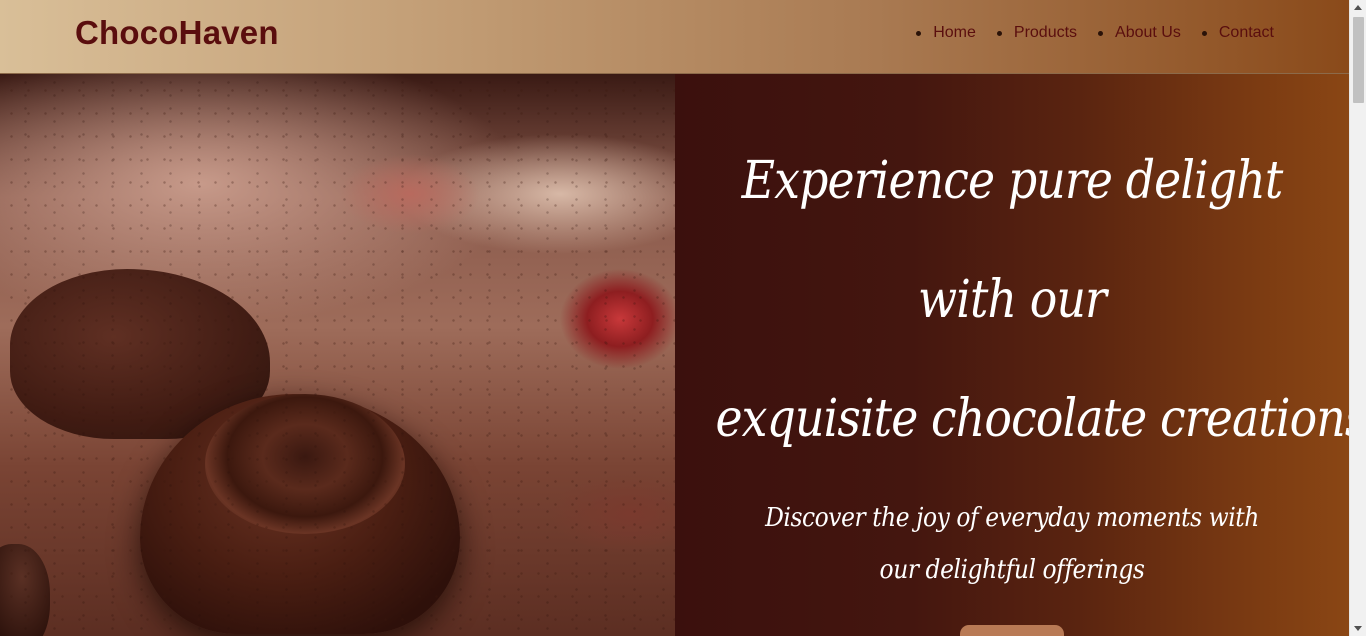  Describe the element at coordinates (1148, 32) in the screenshot. I see `nav-item-label: About Us` at that location.